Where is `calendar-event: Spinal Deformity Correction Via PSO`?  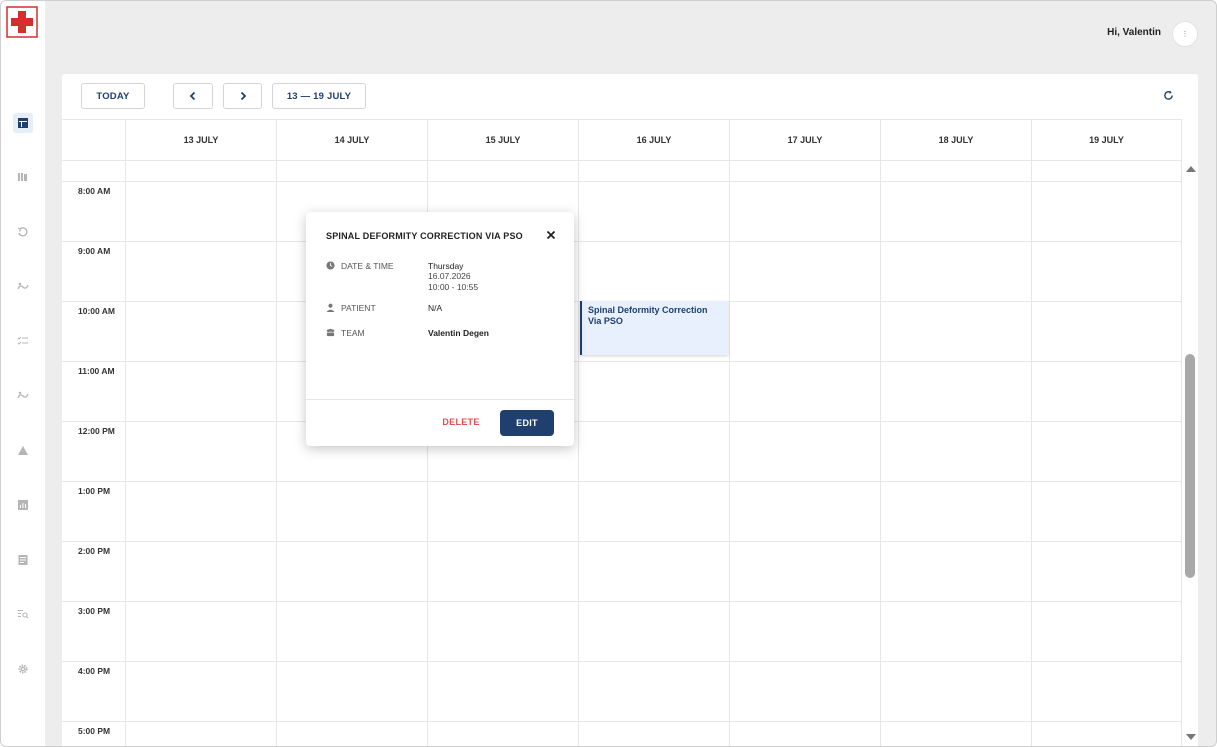
calendar-event: Spinal Deformity Correction Via PSO is located at coordinates (654, 328).